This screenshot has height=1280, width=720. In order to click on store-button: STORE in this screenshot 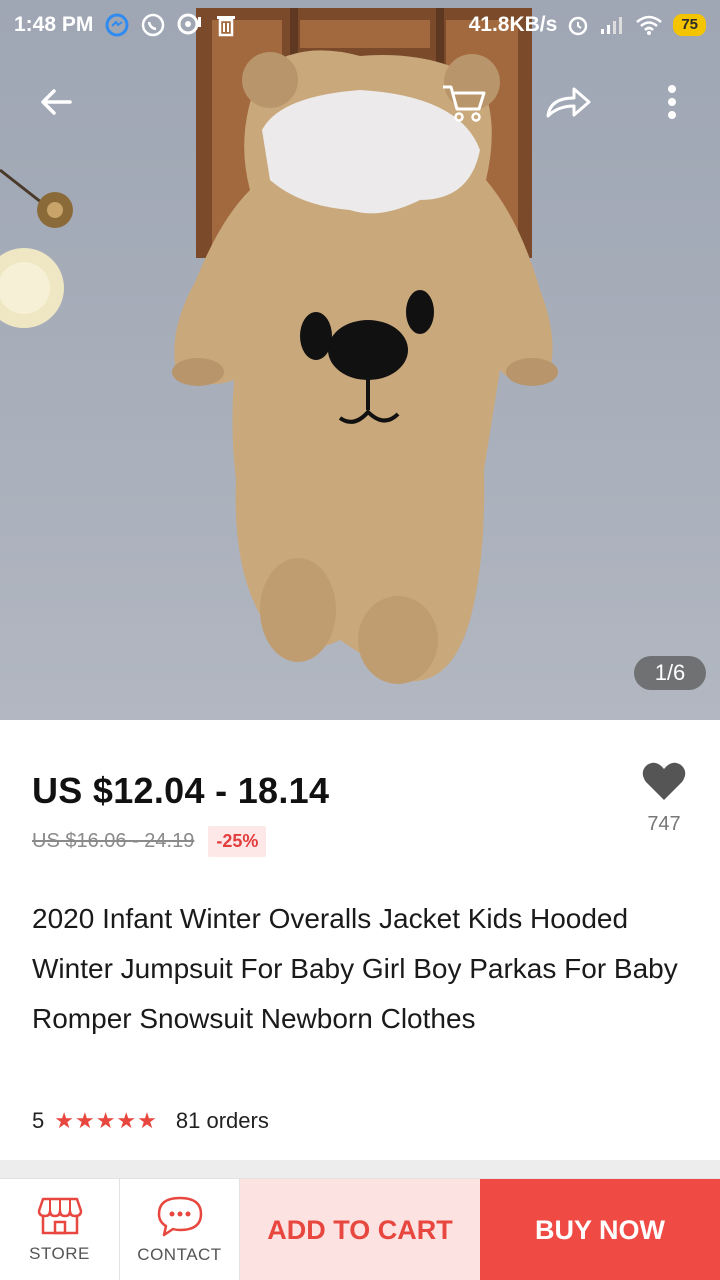, I will do `click(60, 1229)`.